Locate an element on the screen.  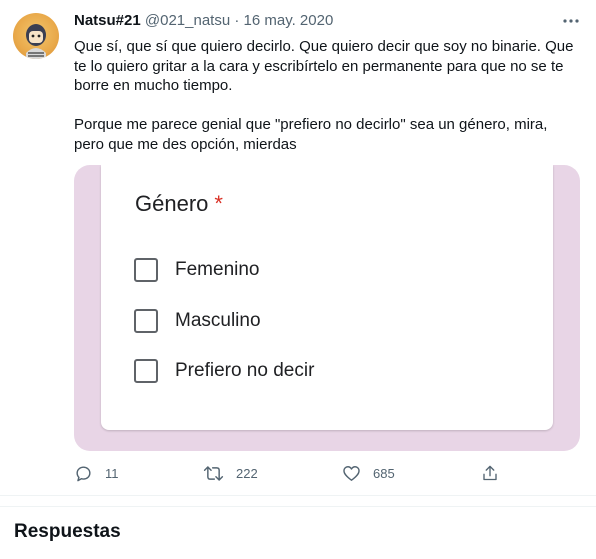
avatar-illustration is located at coordinates (36, 41).